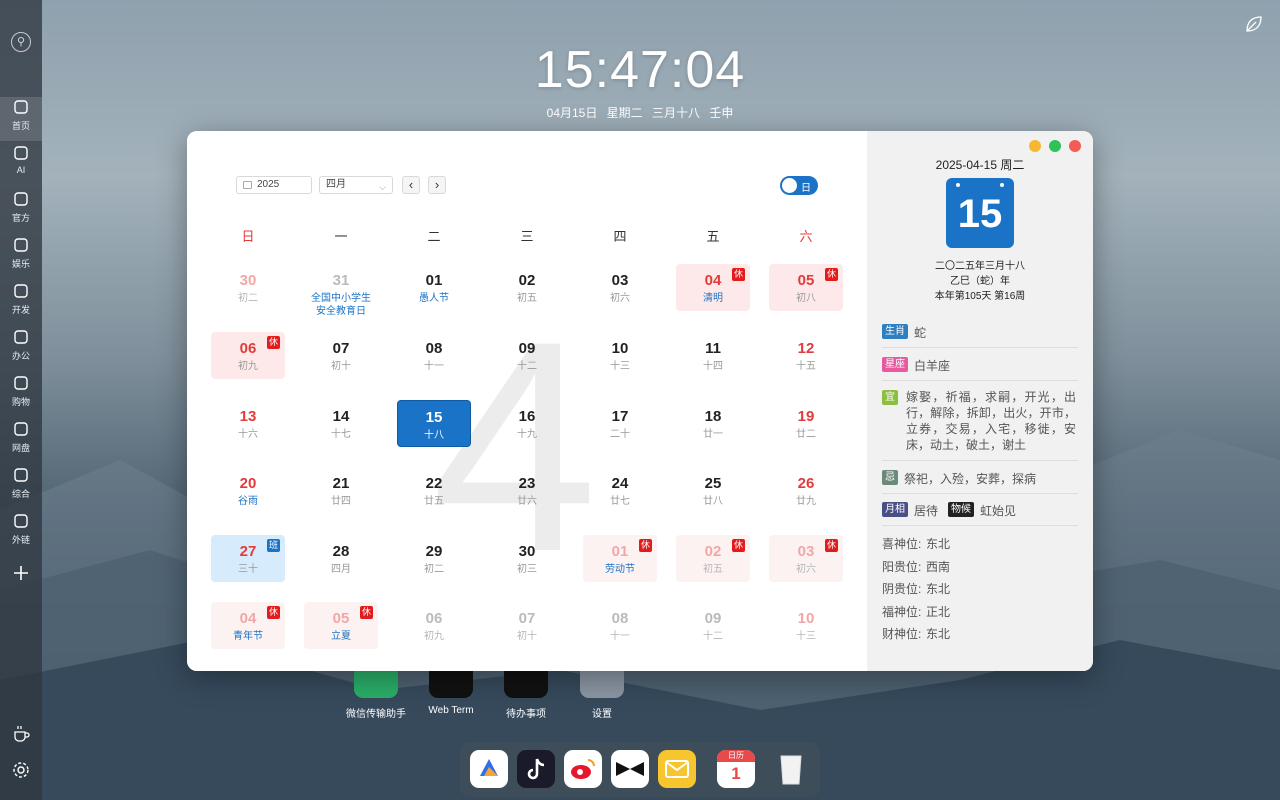 Image resolution: width=1280 pixels, height=800 pixels. Describe the element at coordinates (21, 533) in the screenshot. I see `sidebar-item-9: 外链` at that location.